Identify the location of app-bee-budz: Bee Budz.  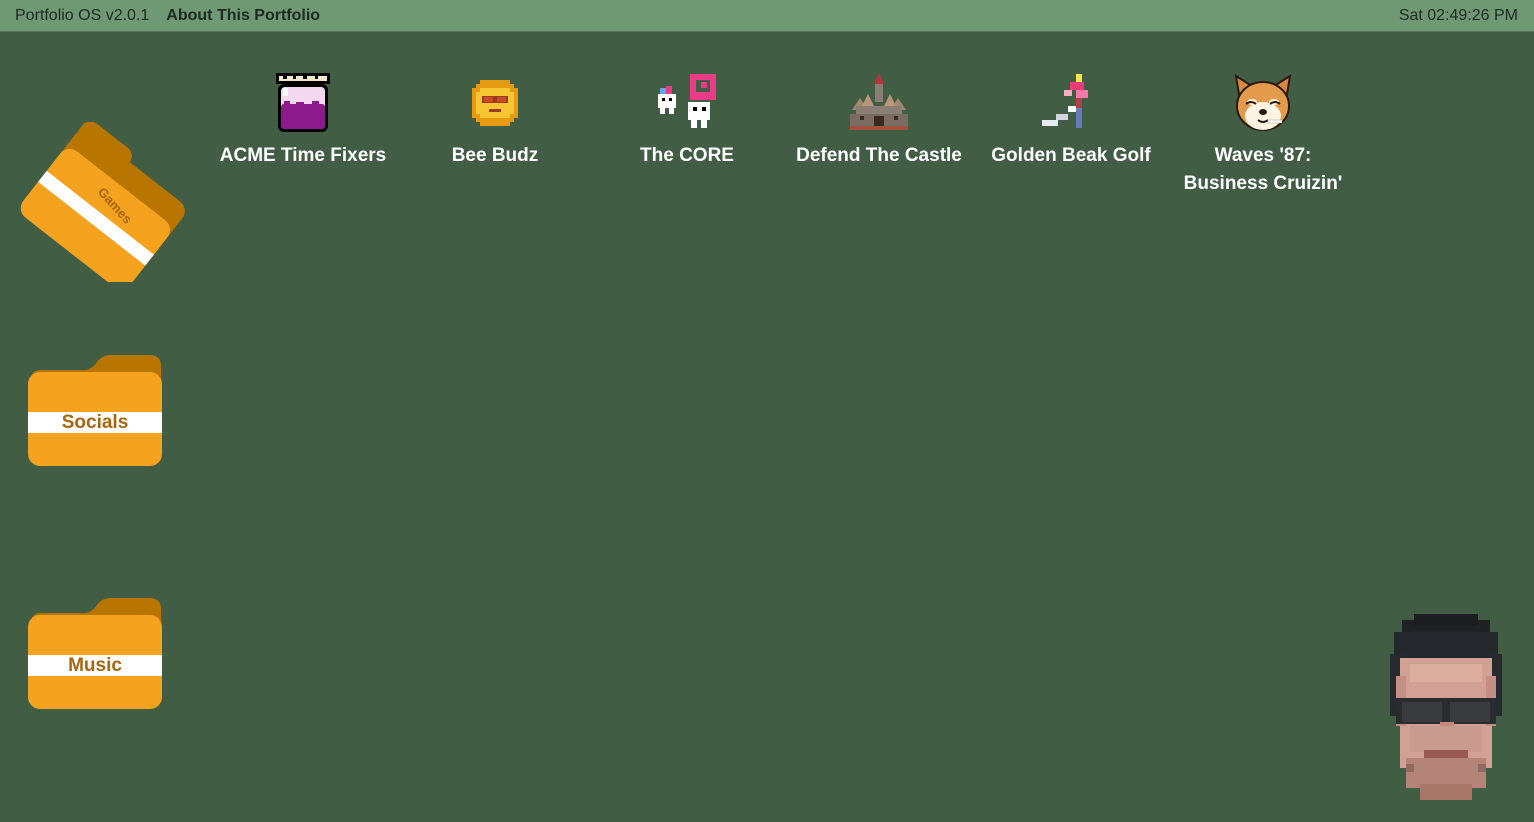
(495, 120).